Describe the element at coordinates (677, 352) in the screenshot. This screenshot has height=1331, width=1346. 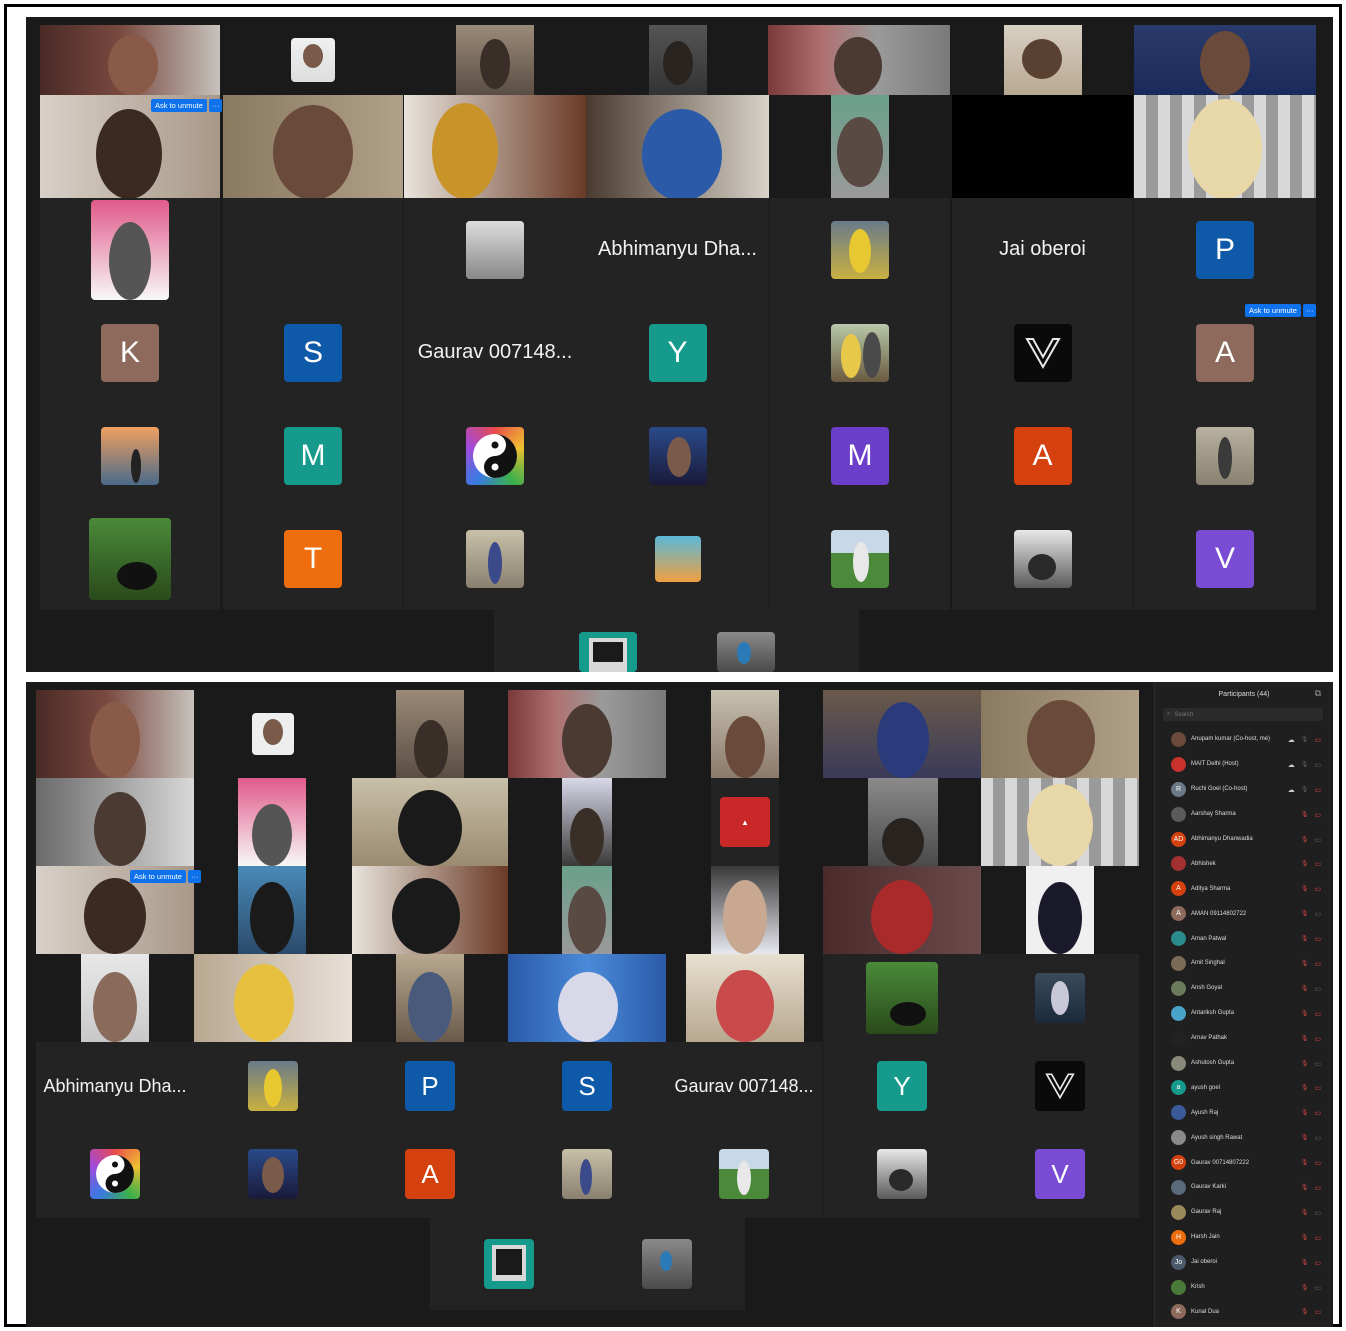
I see `participant-tile: Y` at that location.